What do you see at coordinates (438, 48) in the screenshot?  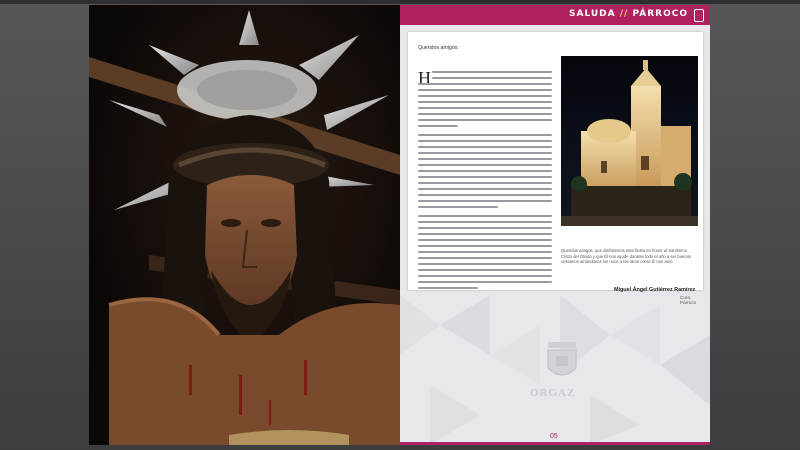 I see `letter-greeting: Queridos amigos:` at bounding box center [438, 48].